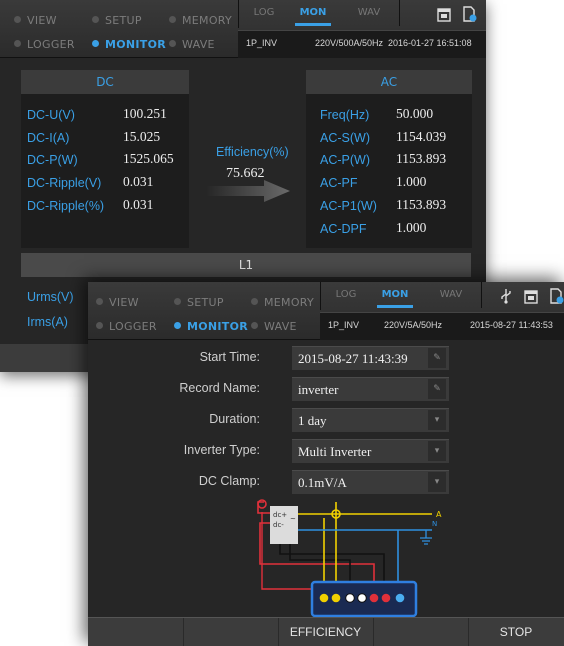  Describe the element at coordinates (219, 388) in the screenshot. I see `field-label: Record Name:` at that location.